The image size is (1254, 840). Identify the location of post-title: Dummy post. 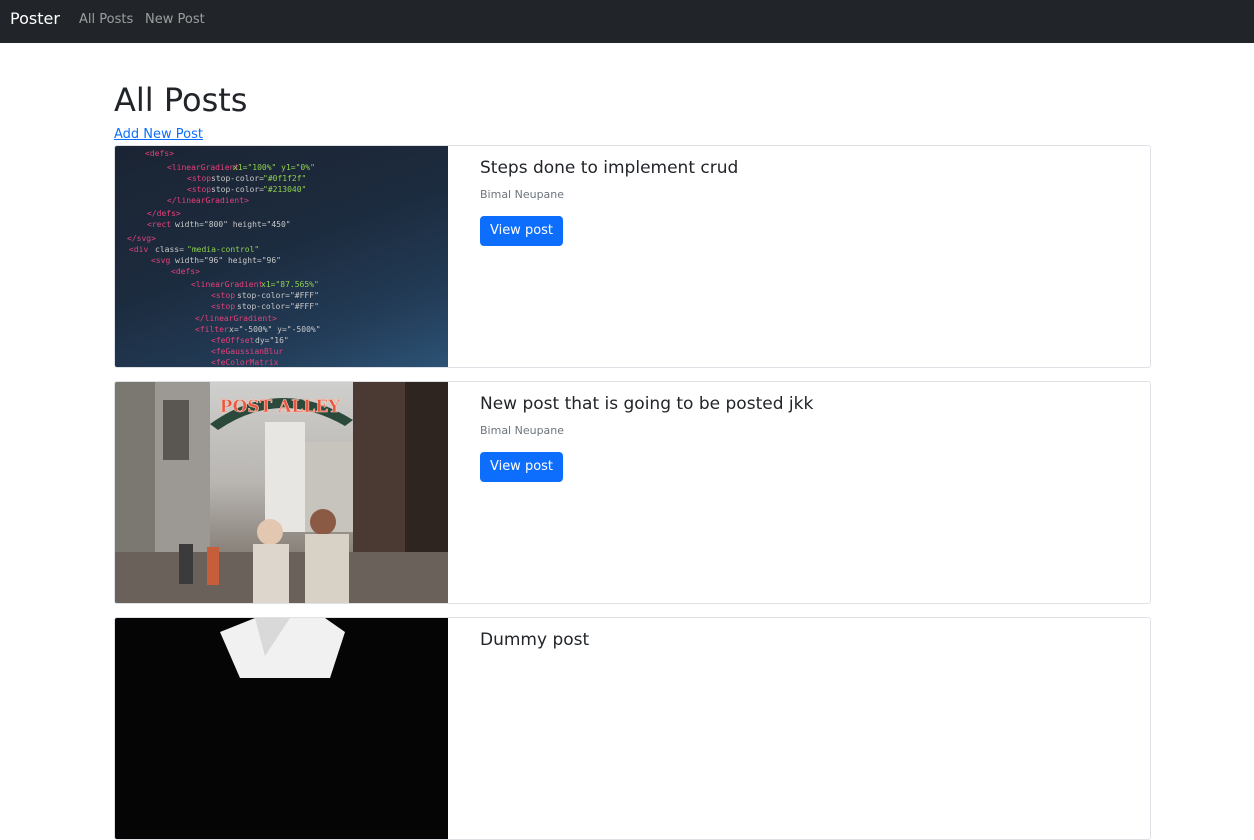
(535, 640).